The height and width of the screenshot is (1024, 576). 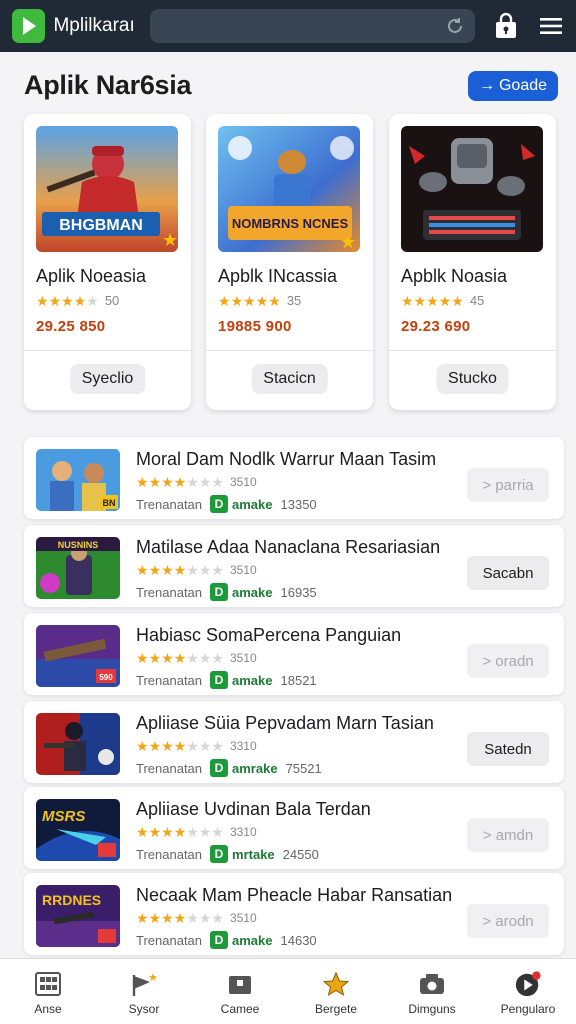 I want to click on list-item-meta: Trenanatan Dmrtake 24550, so click(x=227, y=854).